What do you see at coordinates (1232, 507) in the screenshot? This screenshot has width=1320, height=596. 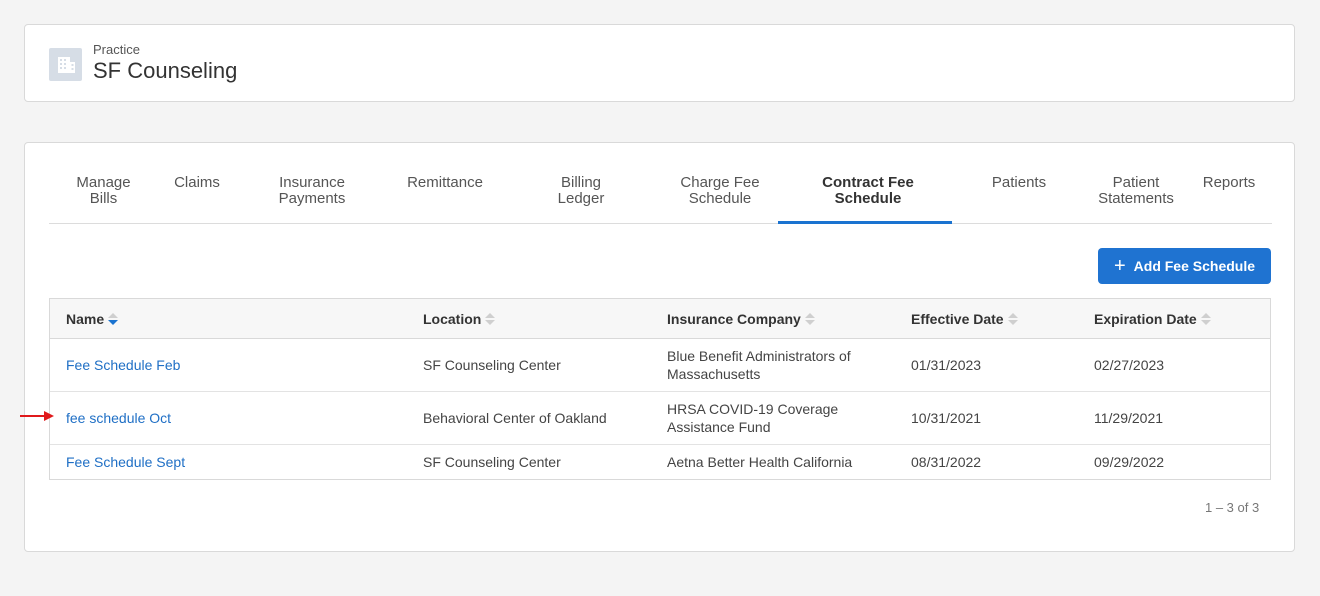 I see `pagination-summary: 1 – 3 of 3` at bounding box center [1232, 507].